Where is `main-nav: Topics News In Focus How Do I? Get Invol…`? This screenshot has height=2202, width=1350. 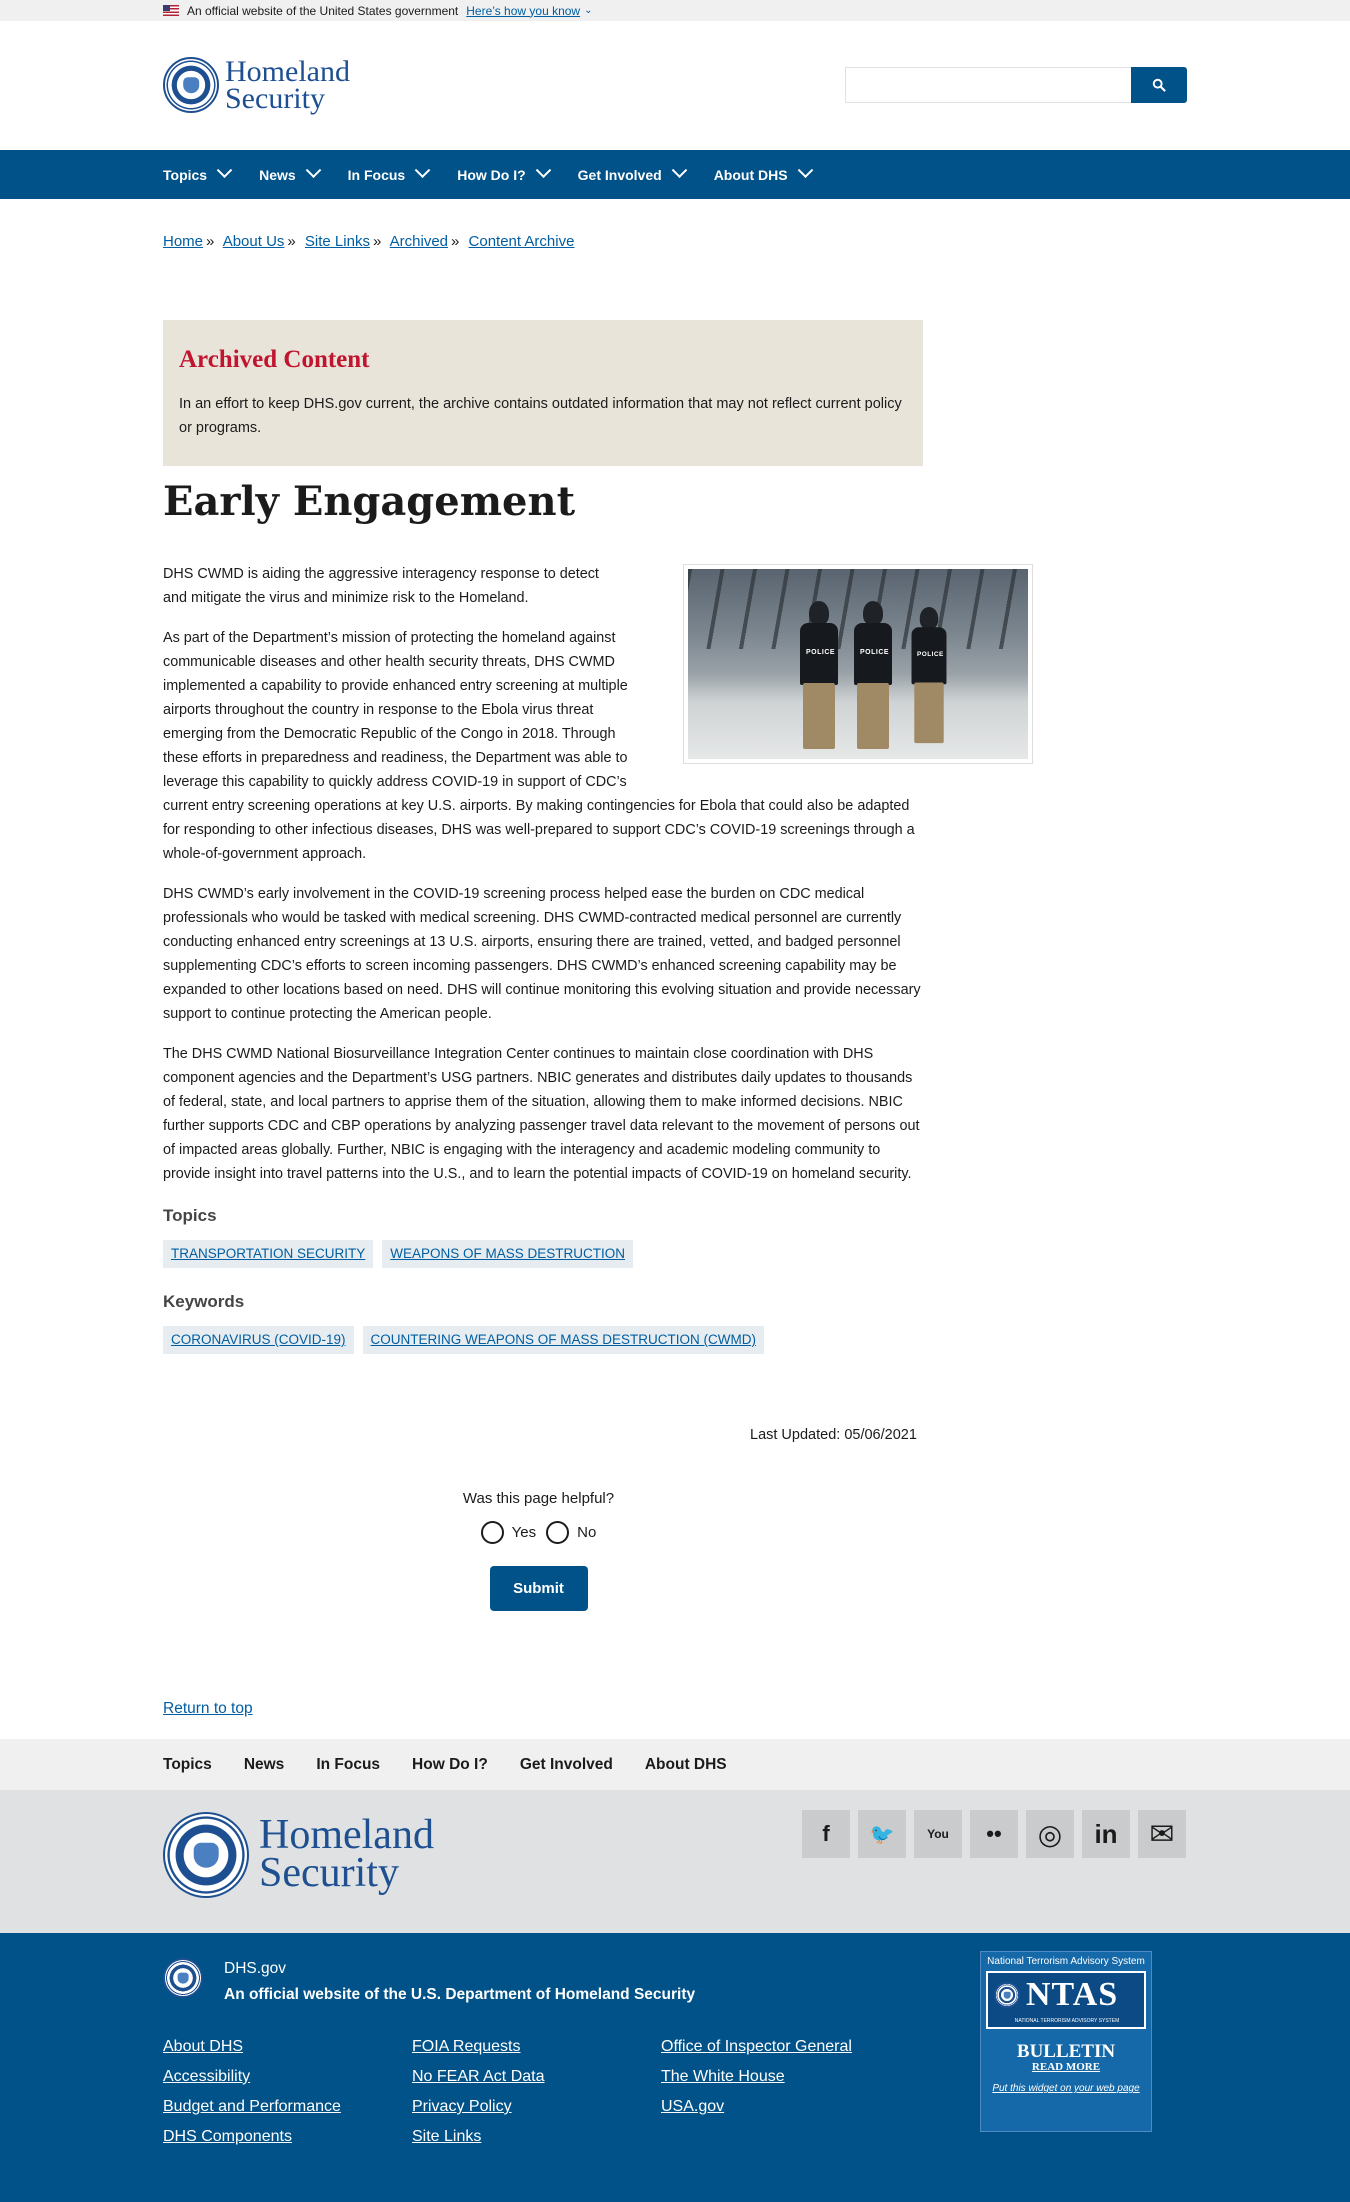 main-nav: Topics News In Focus How Do I? Get Invol… is located at coordinates (675, 174).